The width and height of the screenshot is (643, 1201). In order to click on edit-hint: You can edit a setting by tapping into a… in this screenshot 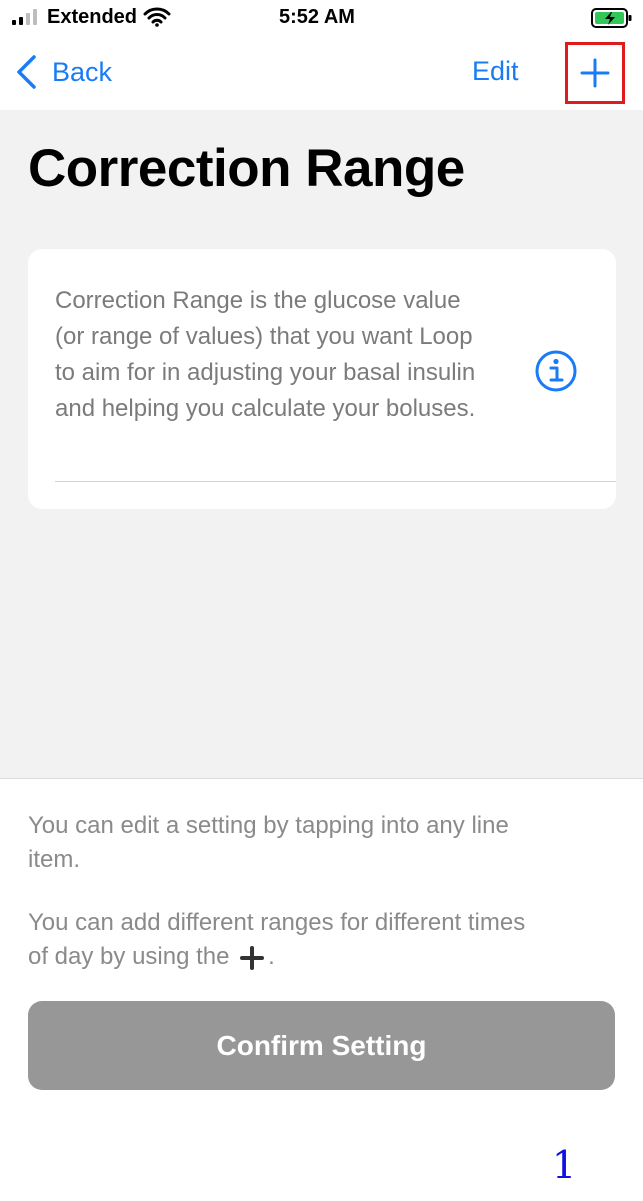, I will do `click(268, 842)`.